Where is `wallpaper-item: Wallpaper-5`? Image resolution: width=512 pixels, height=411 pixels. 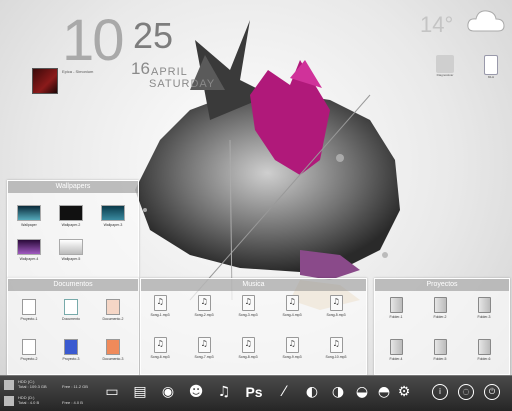 wallpaper-item: Wallpaper-5 is located at coordinates (71, 250).